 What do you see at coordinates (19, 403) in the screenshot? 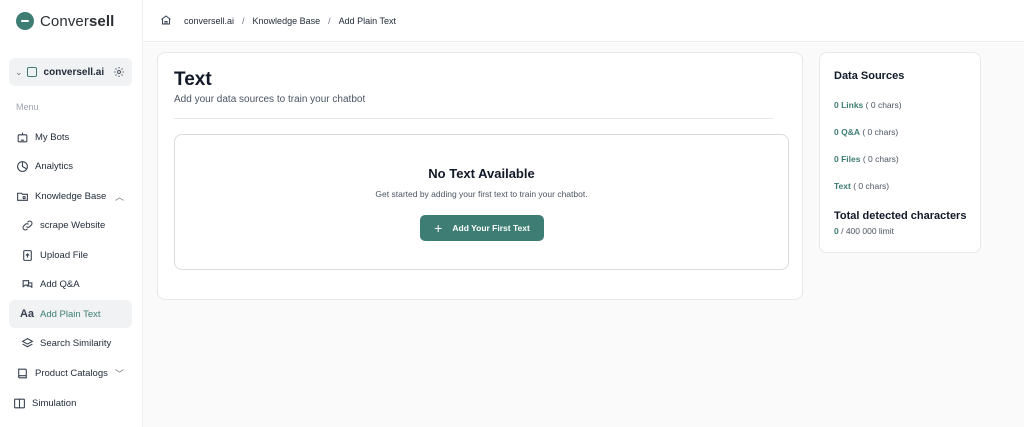
I see `columns-icon` at bounding box center [19, 403].